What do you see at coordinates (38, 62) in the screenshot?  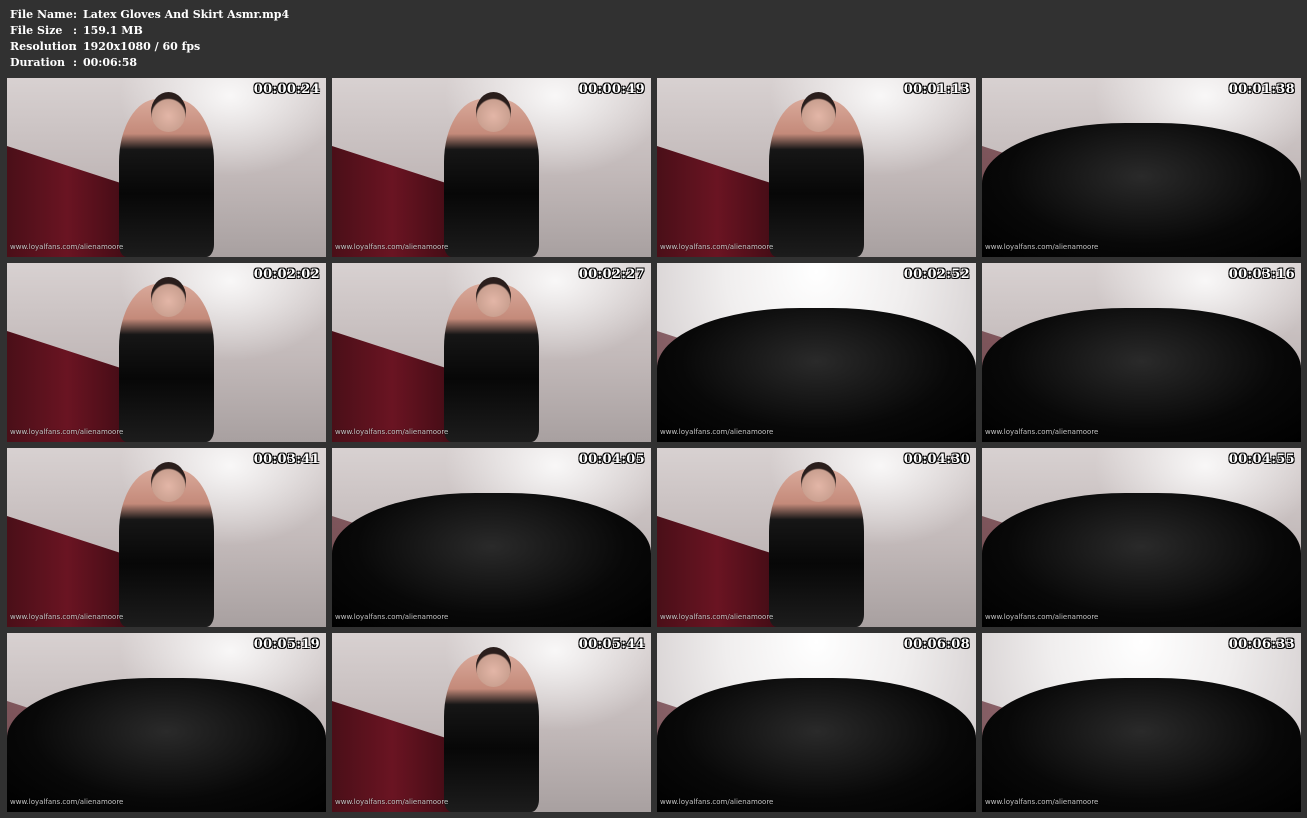 I see `duration-label: Duration` at bounding box center [38, 62].